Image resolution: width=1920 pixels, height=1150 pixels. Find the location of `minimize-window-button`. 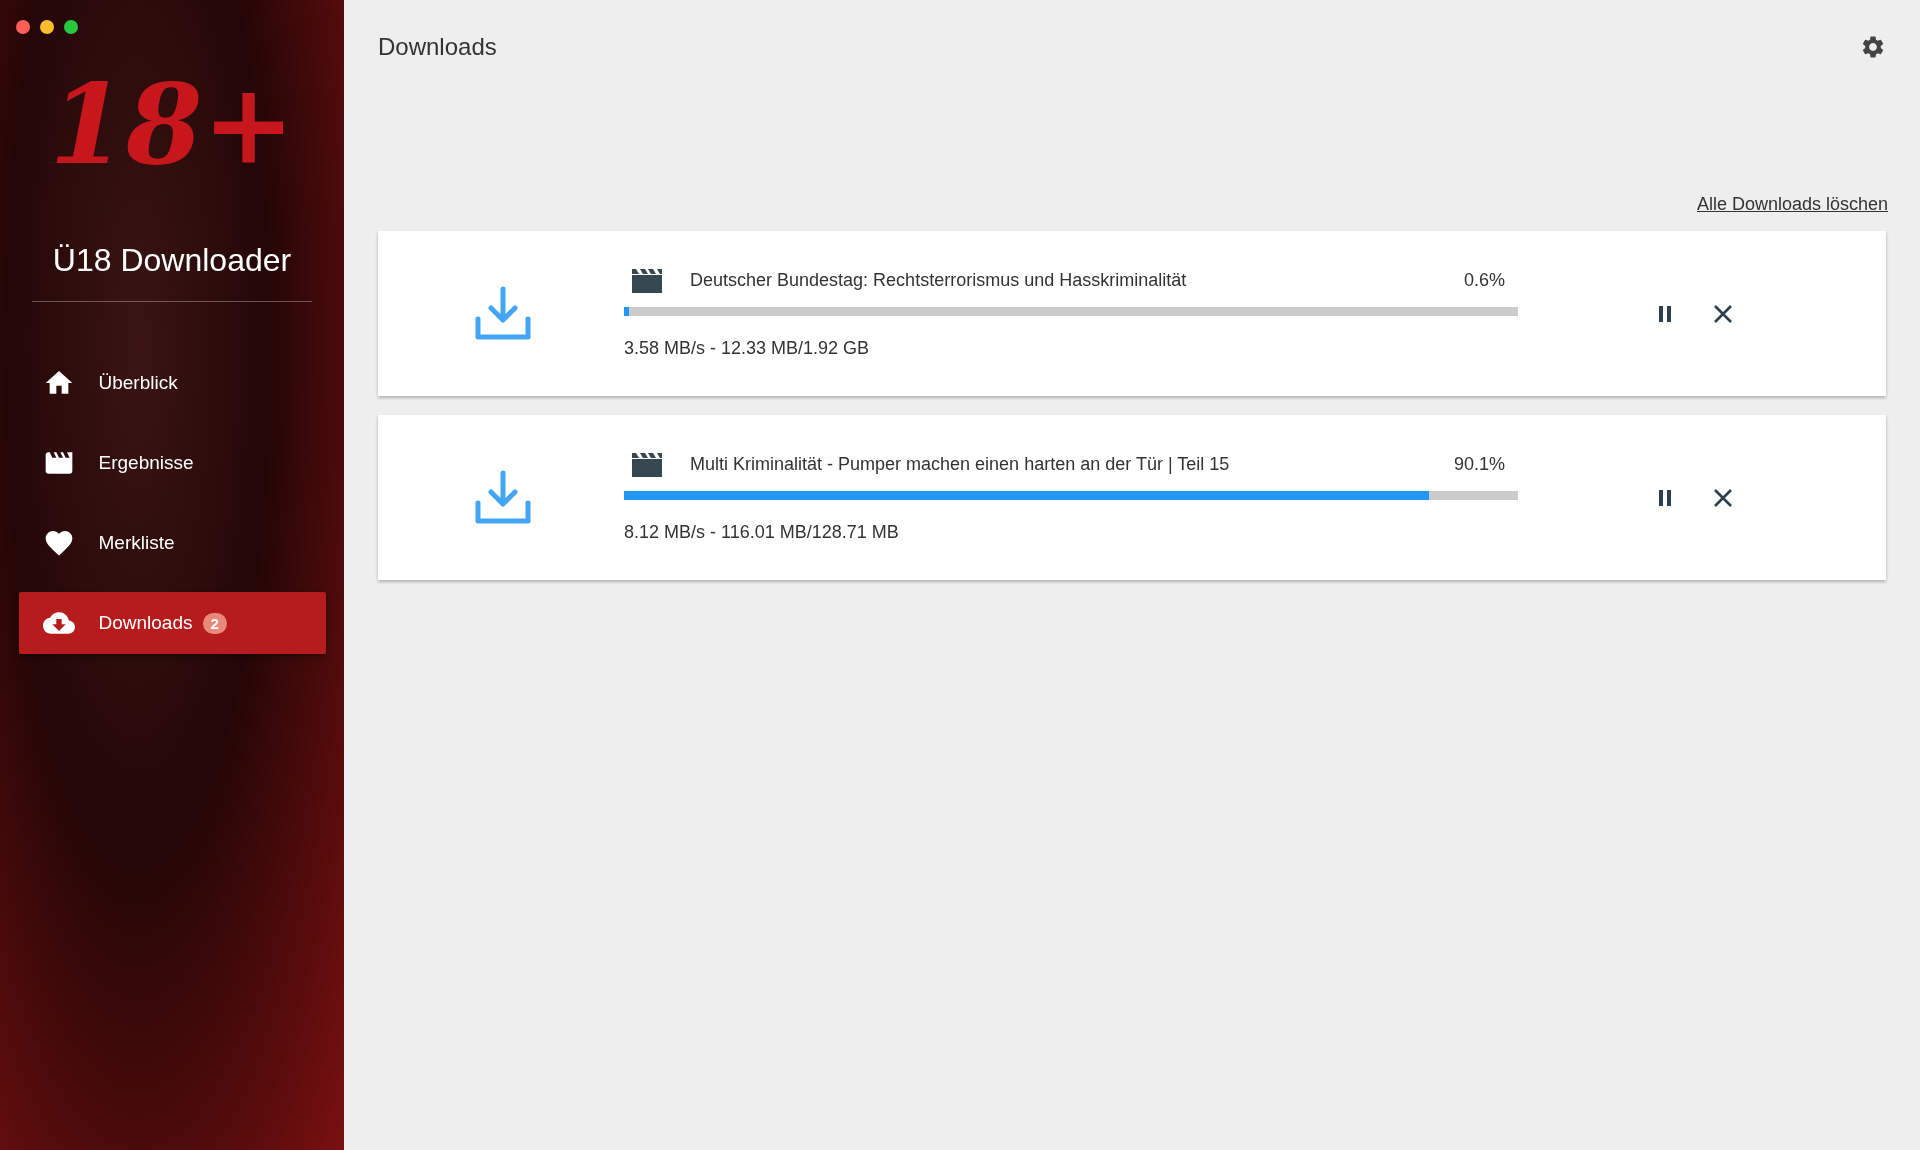

minimize-window-button is located at coordinates (47, 27).